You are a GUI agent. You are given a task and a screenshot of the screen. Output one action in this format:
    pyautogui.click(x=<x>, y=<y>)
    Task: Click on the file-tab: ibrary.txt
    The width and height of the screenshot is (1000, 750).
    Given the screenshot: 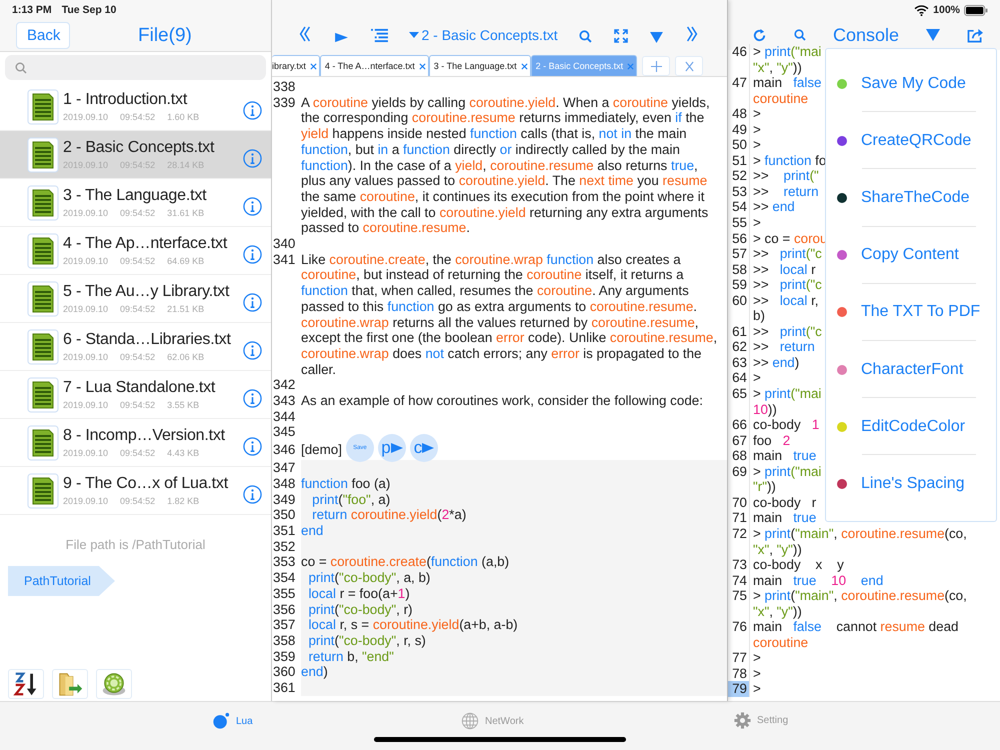 What is the action you would take?
    pyautogui.click(x=296, y=65)
    